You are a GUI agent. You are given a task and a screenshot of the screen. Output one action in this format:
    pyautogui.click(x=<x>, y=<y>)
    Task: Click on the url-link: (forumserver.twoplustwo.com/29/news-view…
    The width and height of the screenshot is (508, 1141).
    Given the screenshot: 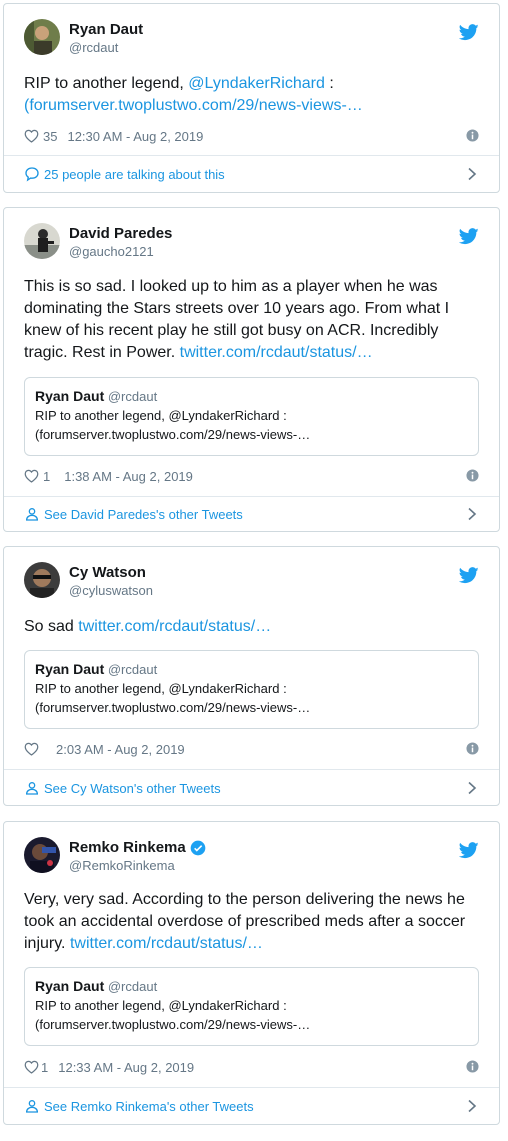 What is the action you would take?
    pyautogui.click(x=251, y=106)
    